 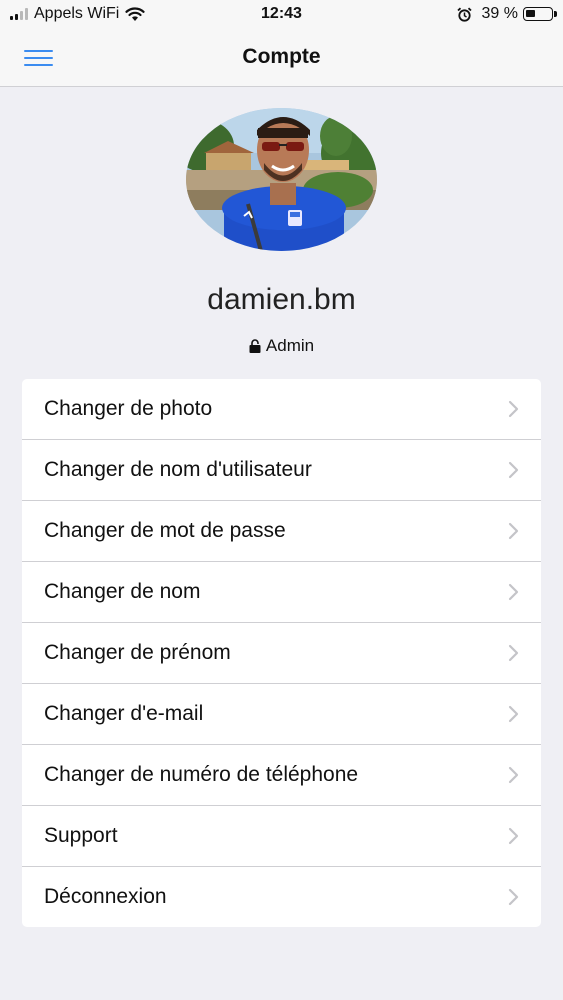 What do you see at coordinates (281, 299) in the screenshot?
I see `username: damien.bm` at bounding box center [281, 299].